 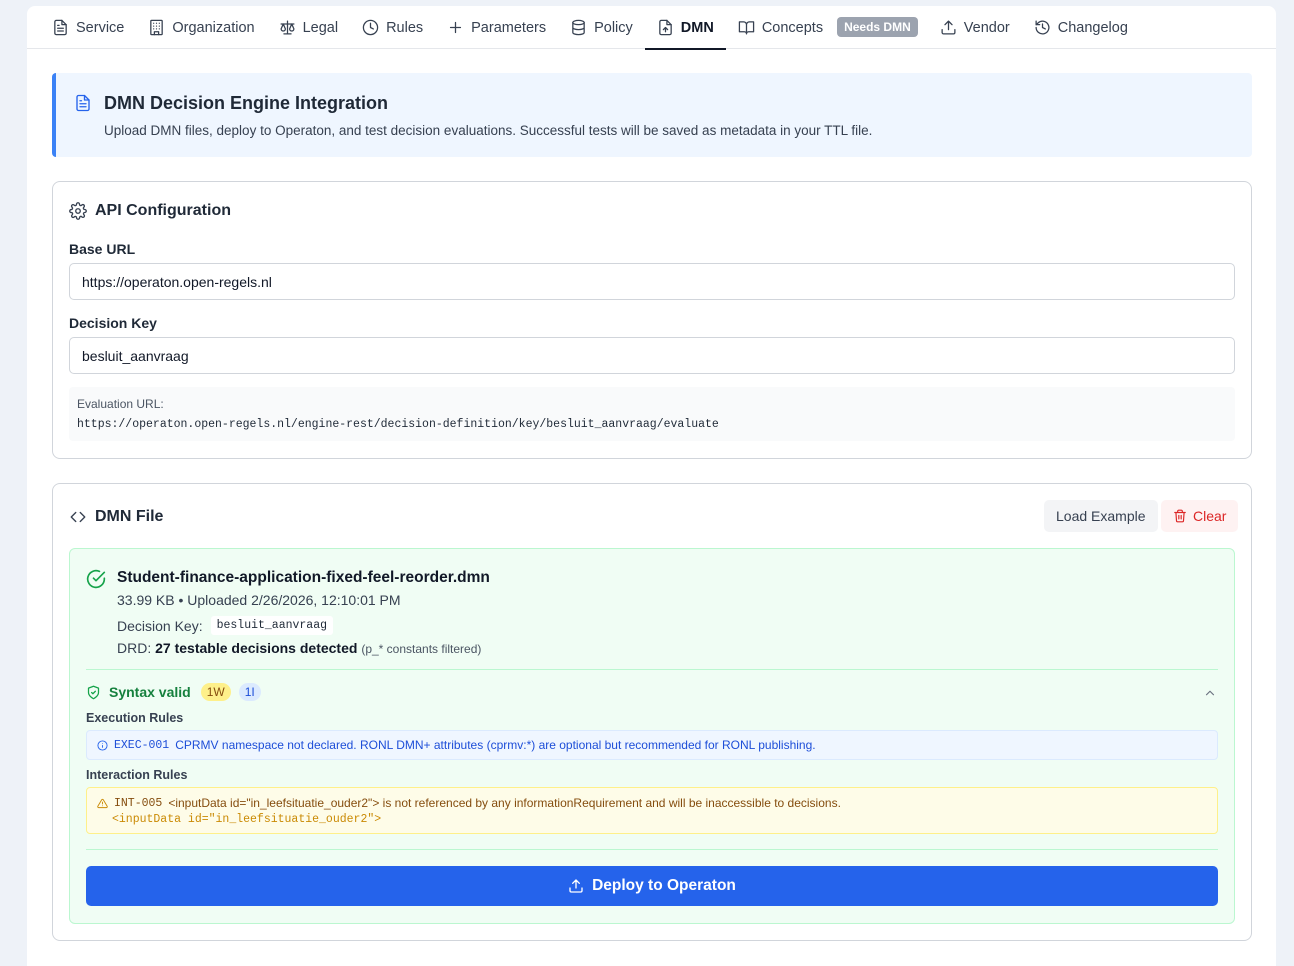 What do you see at coordinates (246, 103) in the screenshot?
I see `banner-title: DMN Decision Engine Integration` at bounding box center [246, 103].